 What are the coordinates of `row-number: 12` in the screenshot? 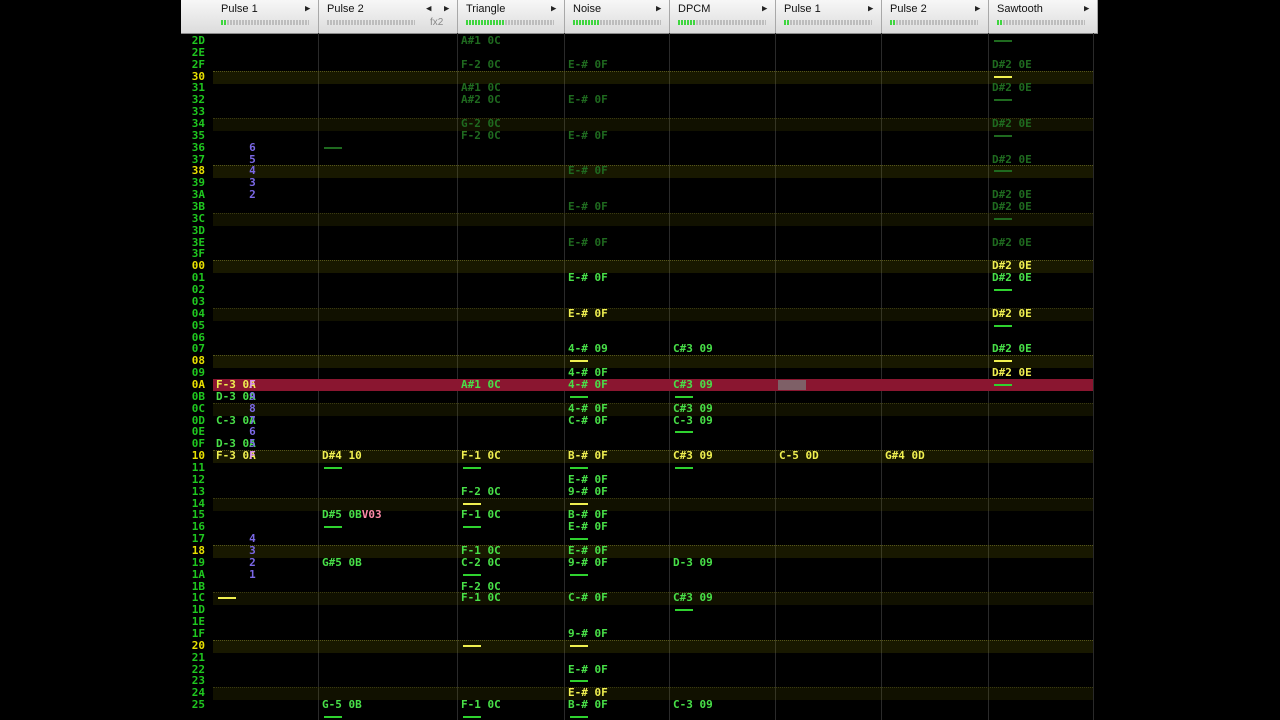 It's located at (198, 479).